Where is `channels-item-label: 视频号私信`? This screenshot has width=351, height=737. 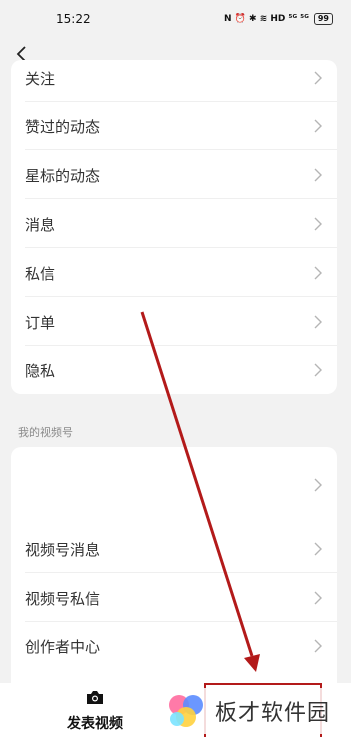 channels-item-label: 视频号私信 is located at coordinates (63, 598).